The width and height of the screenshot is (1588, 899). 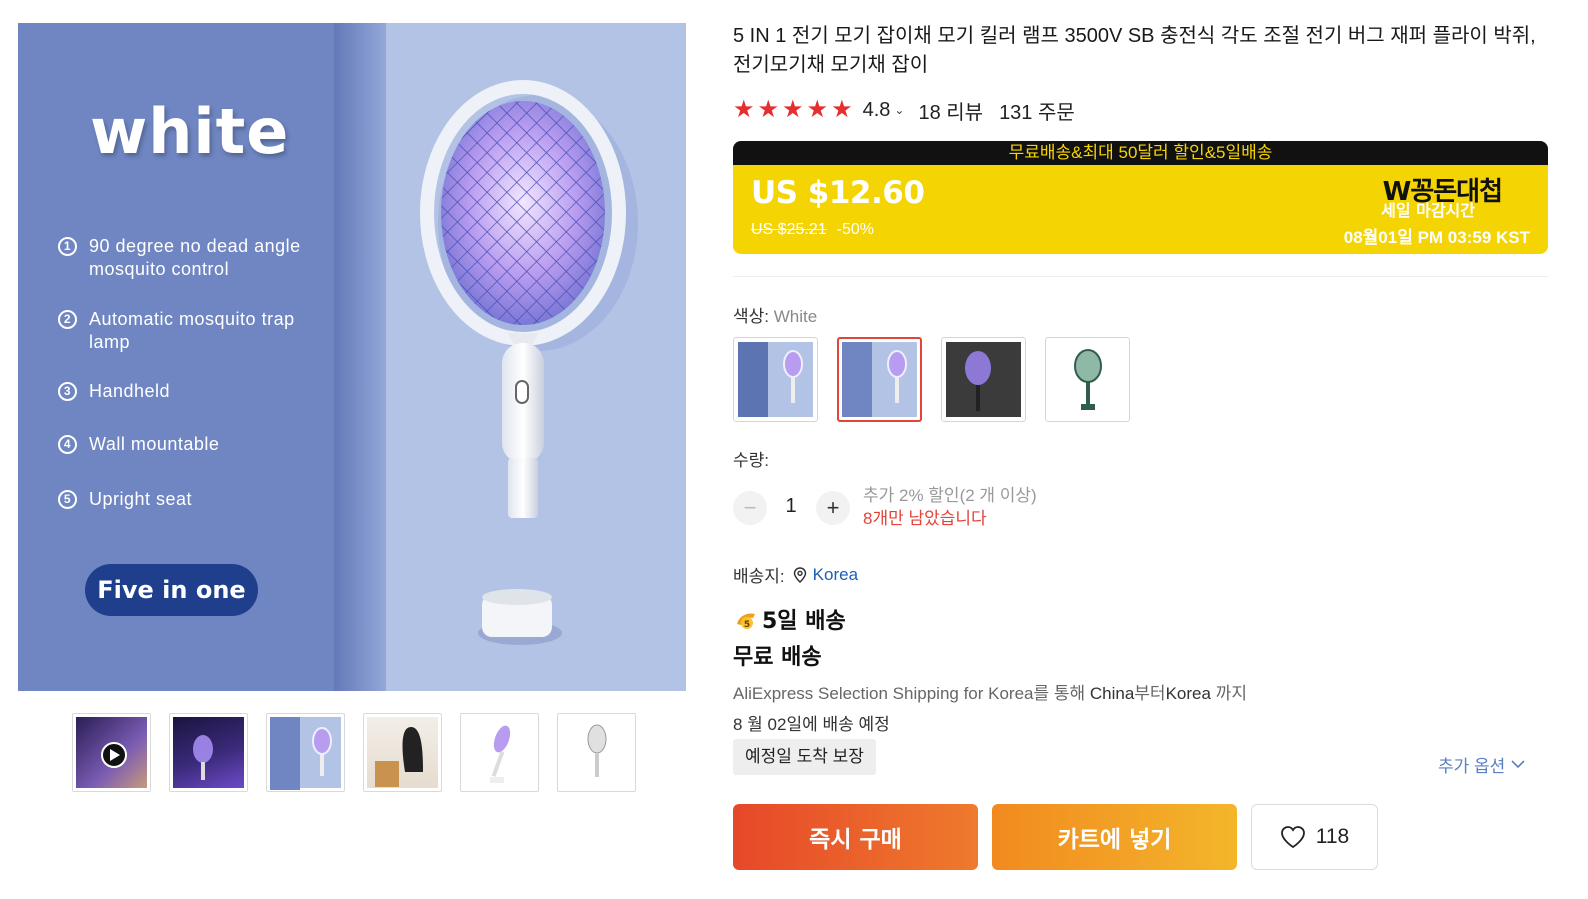 What do you see at coordinates (1472, 766) in the screenshot?
I see `more-options-label: 추가 옵션` at bounding box center [1472, 766].